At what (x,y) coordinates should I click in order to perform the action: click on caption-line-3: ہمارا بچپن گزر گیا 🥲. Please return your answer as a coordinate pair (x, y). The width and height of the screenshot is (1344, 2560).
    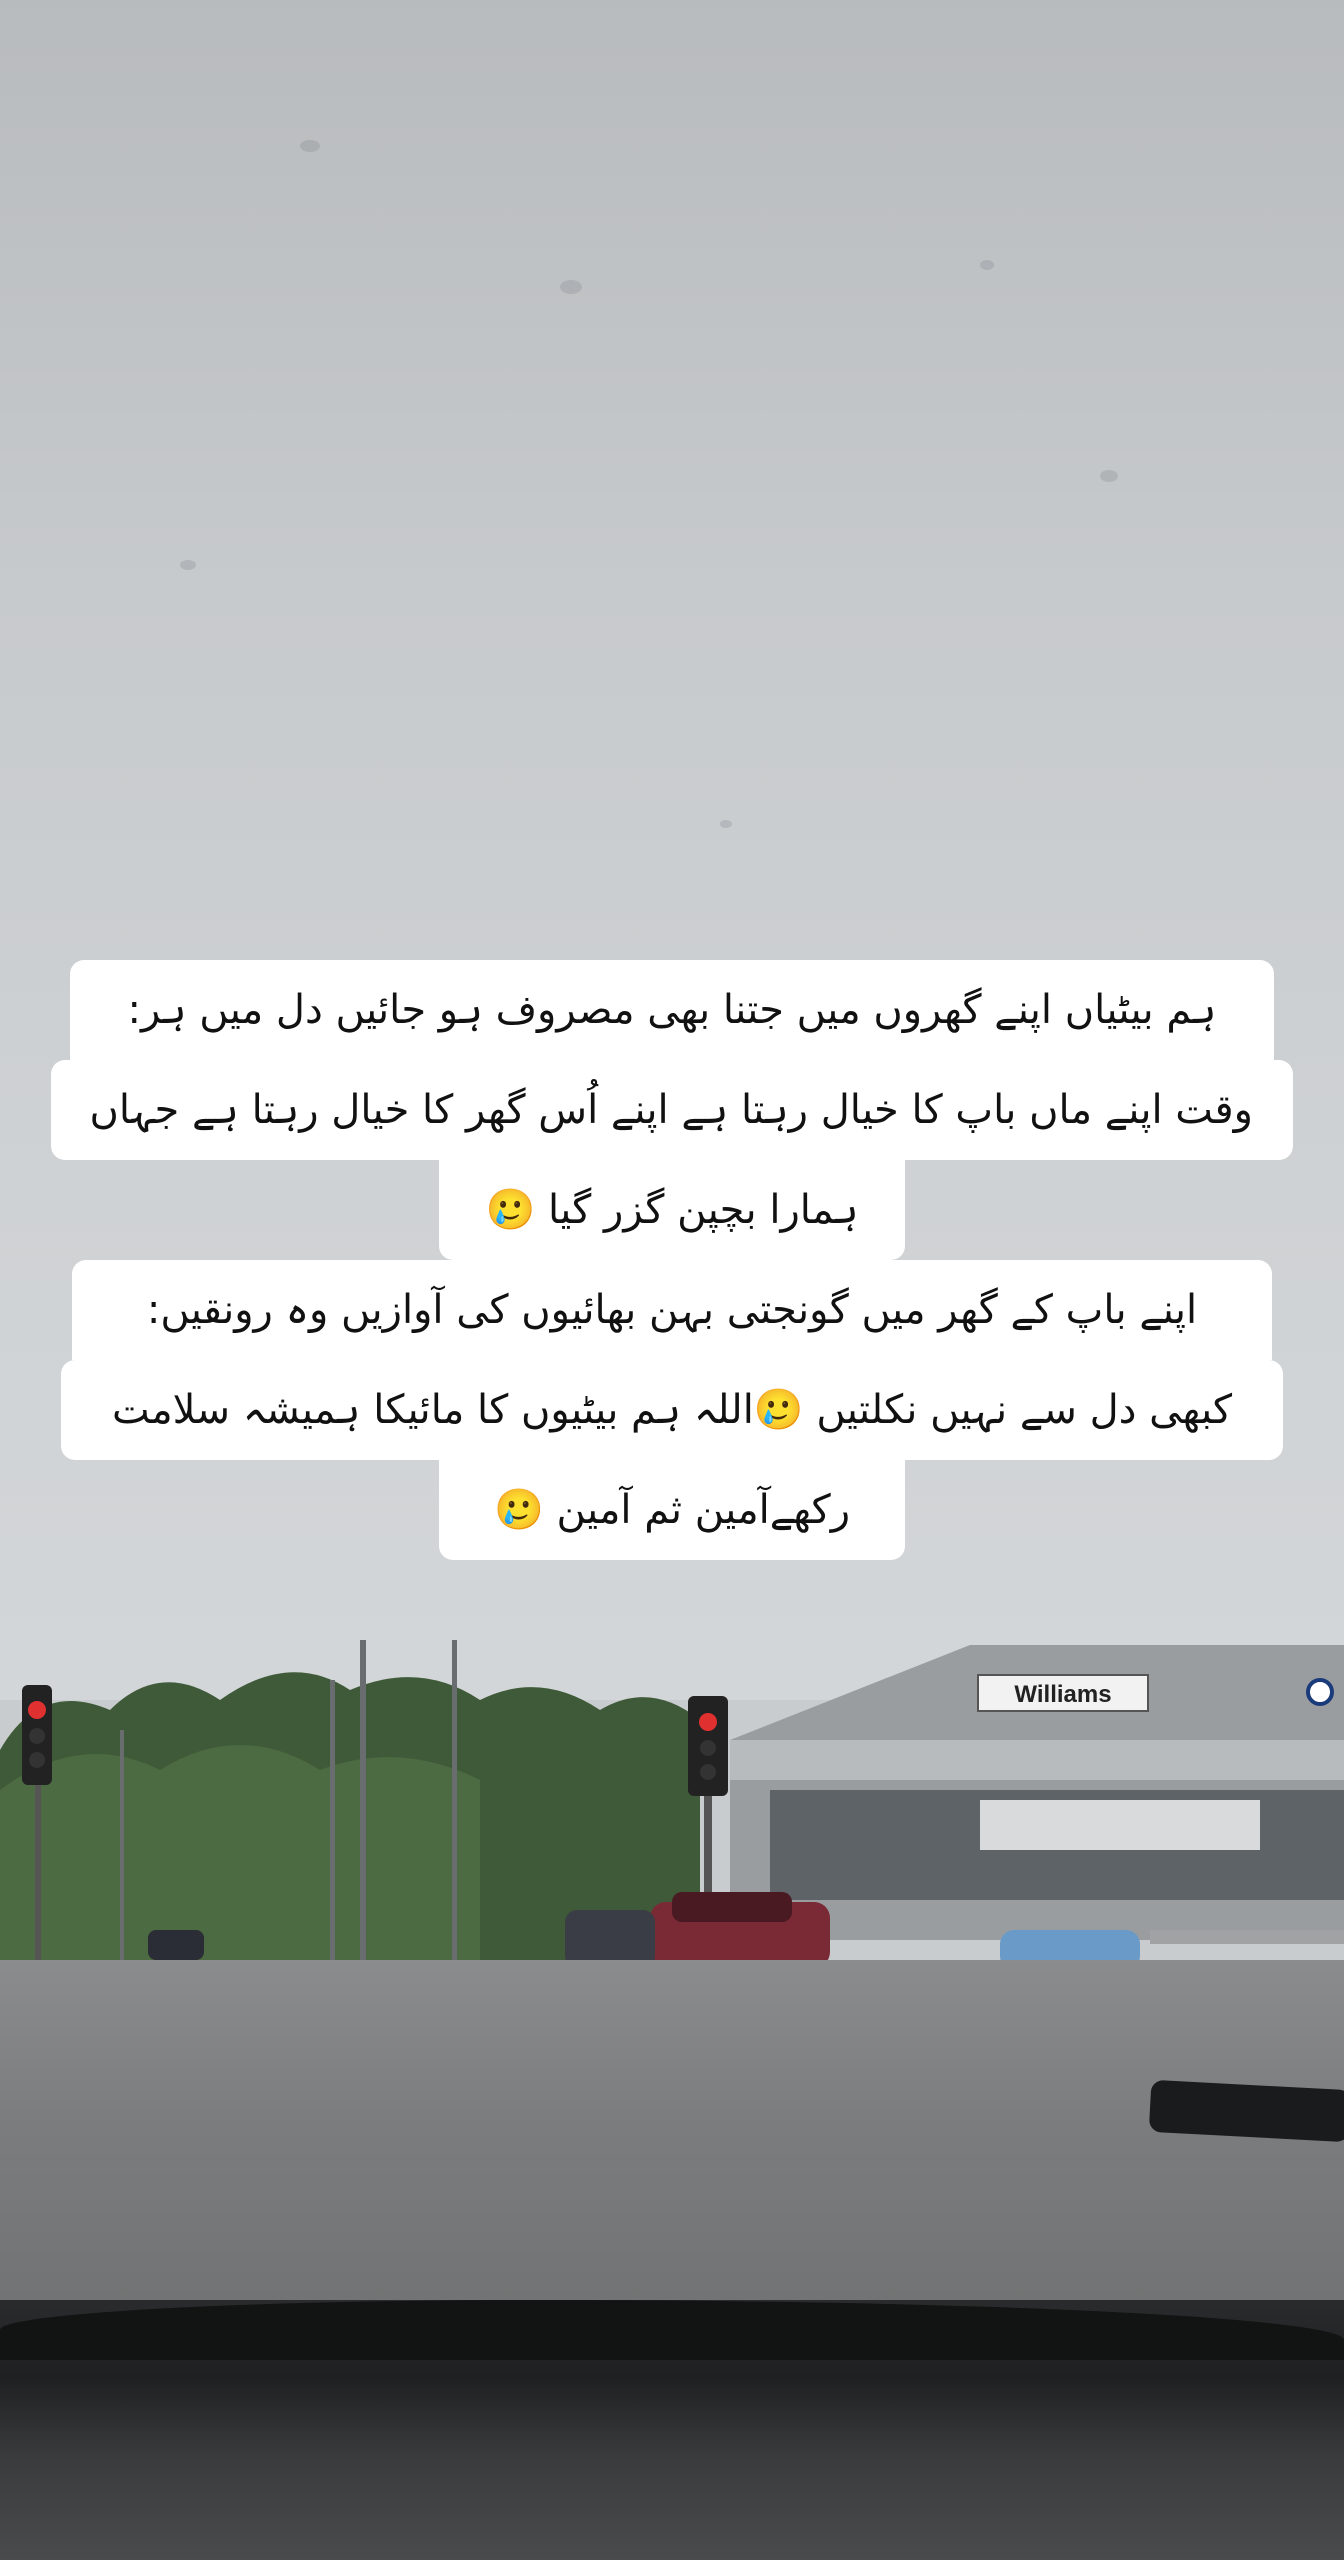
    Looking at the image, I should click on (672, 1210).